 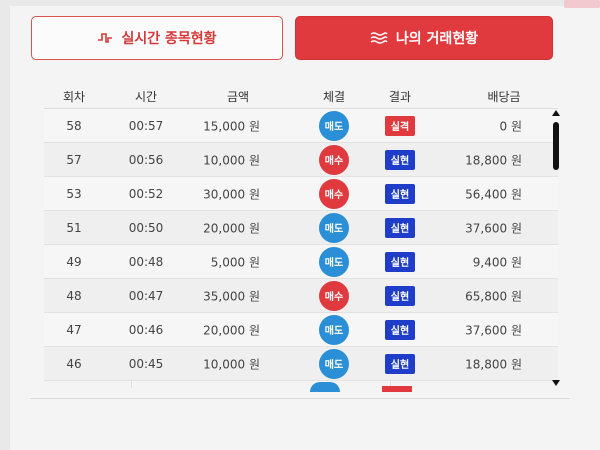 What do you see at coordinates (235, 262) in the screenshot?
I see `amount-cell: 5,000 원` at bounding box center [235, 262].